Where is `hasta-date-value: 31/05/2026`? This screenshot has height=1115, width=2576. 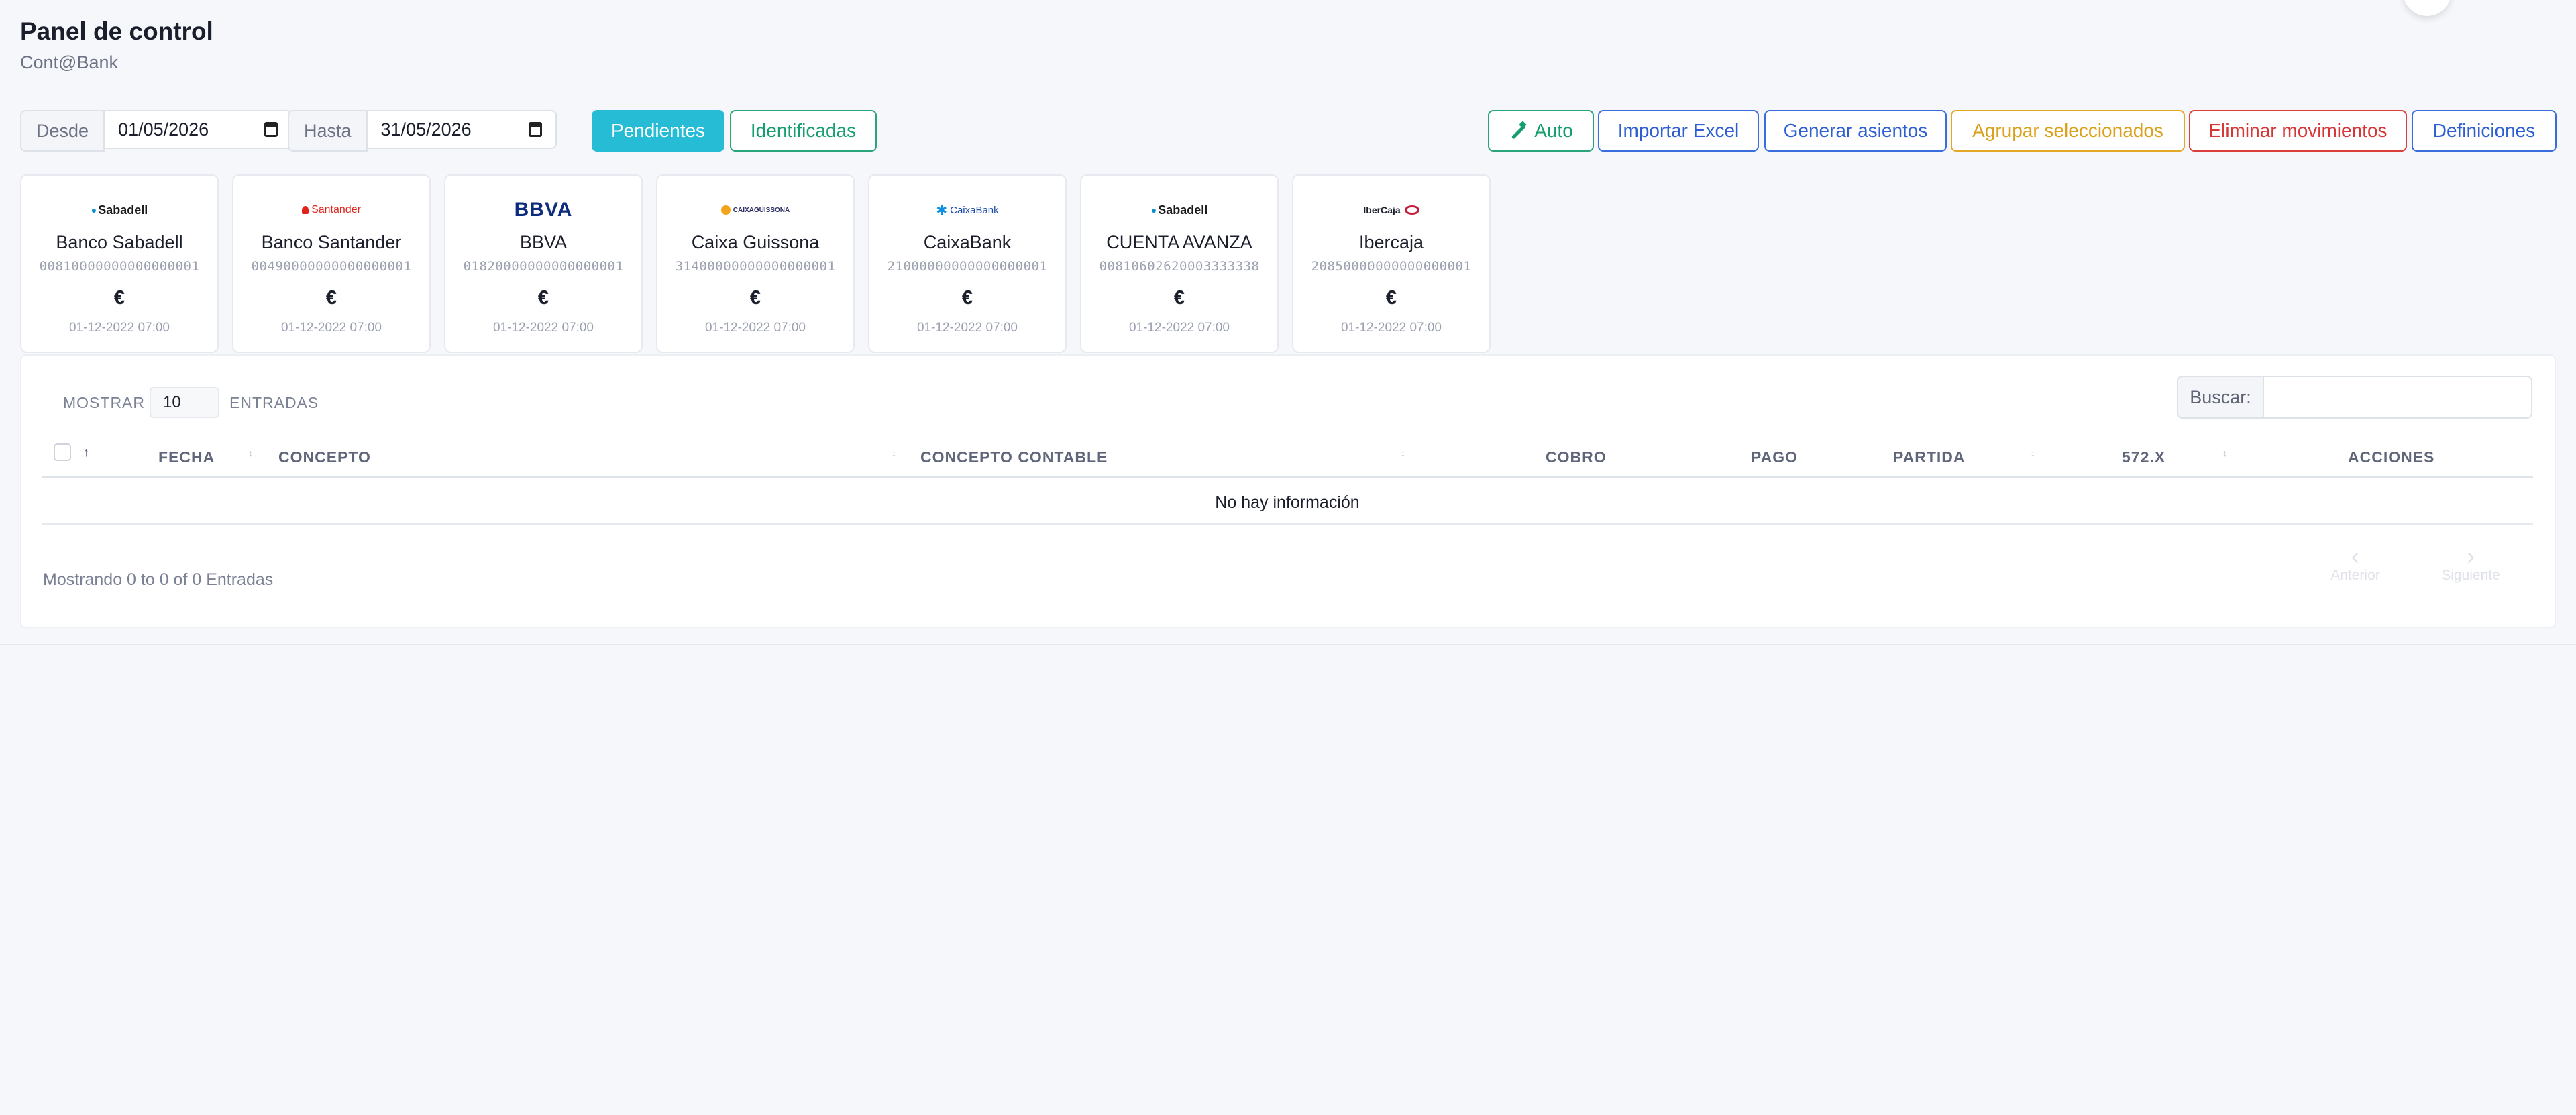
hasta-date-value: 31/05/2026 is located at coordinates (426, 129).